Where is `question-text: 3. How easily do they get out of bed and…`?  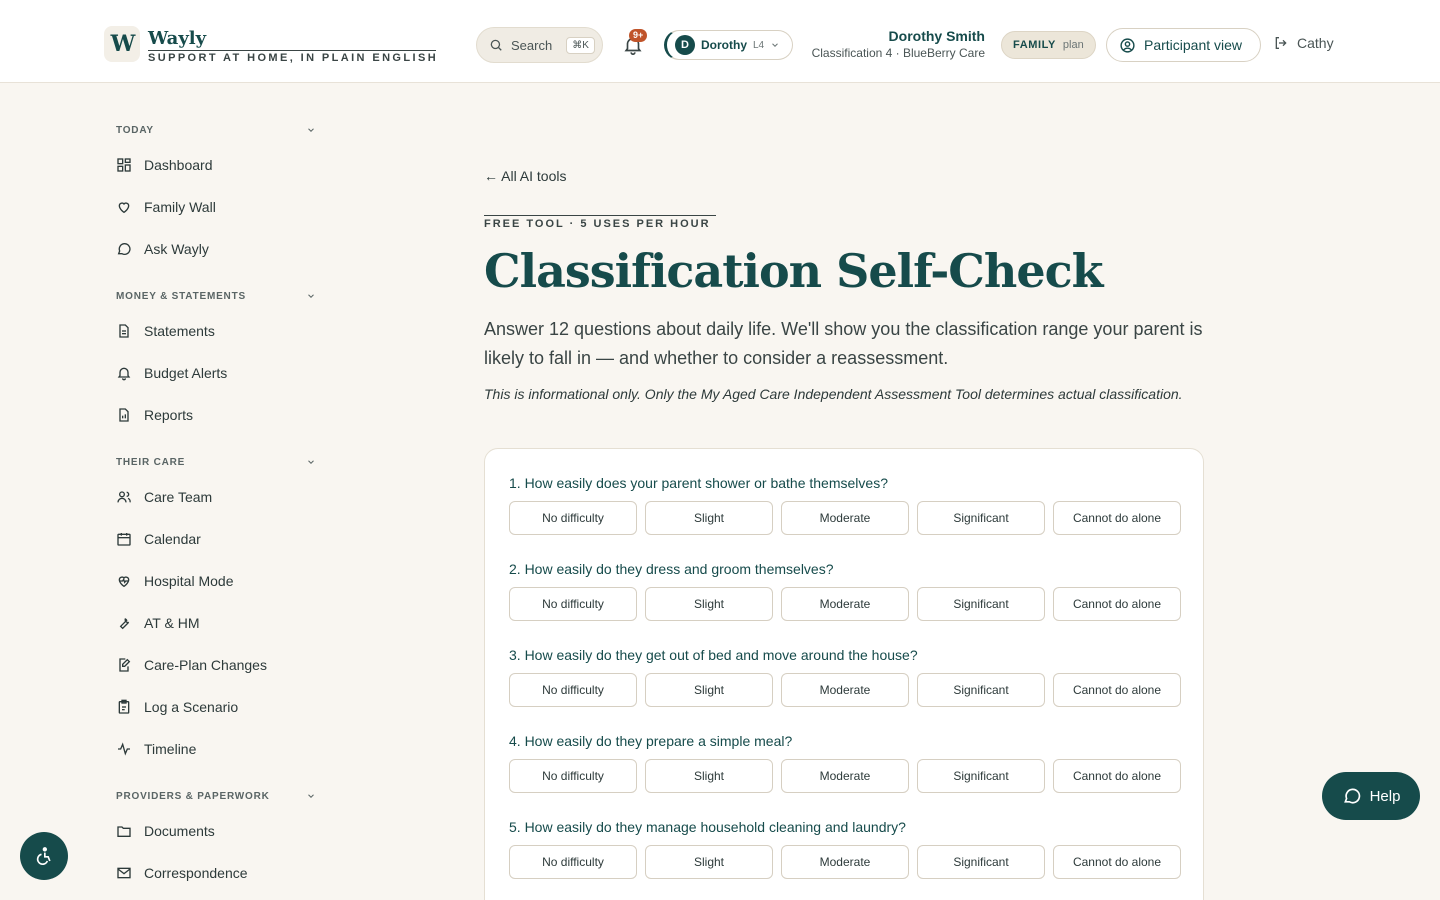
question-text: 3. How easily do they get out of bed and… is located at coordinates (713, 655).